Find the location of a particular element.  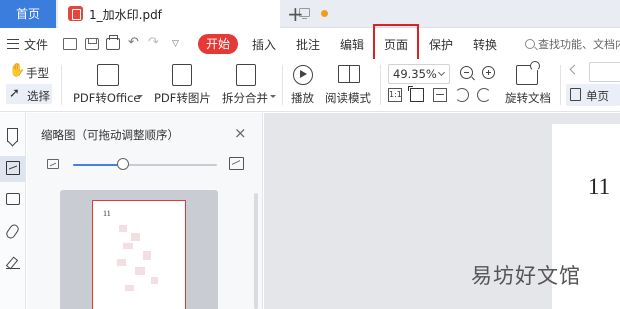

pdf-to-office-icon is located at coordinates (108, 75).